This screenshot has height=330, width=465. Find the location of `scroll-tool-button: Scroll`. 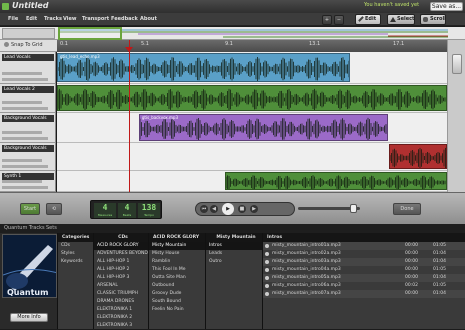

scroll-tool-button: Scroll is located at coordinates (433, 19).